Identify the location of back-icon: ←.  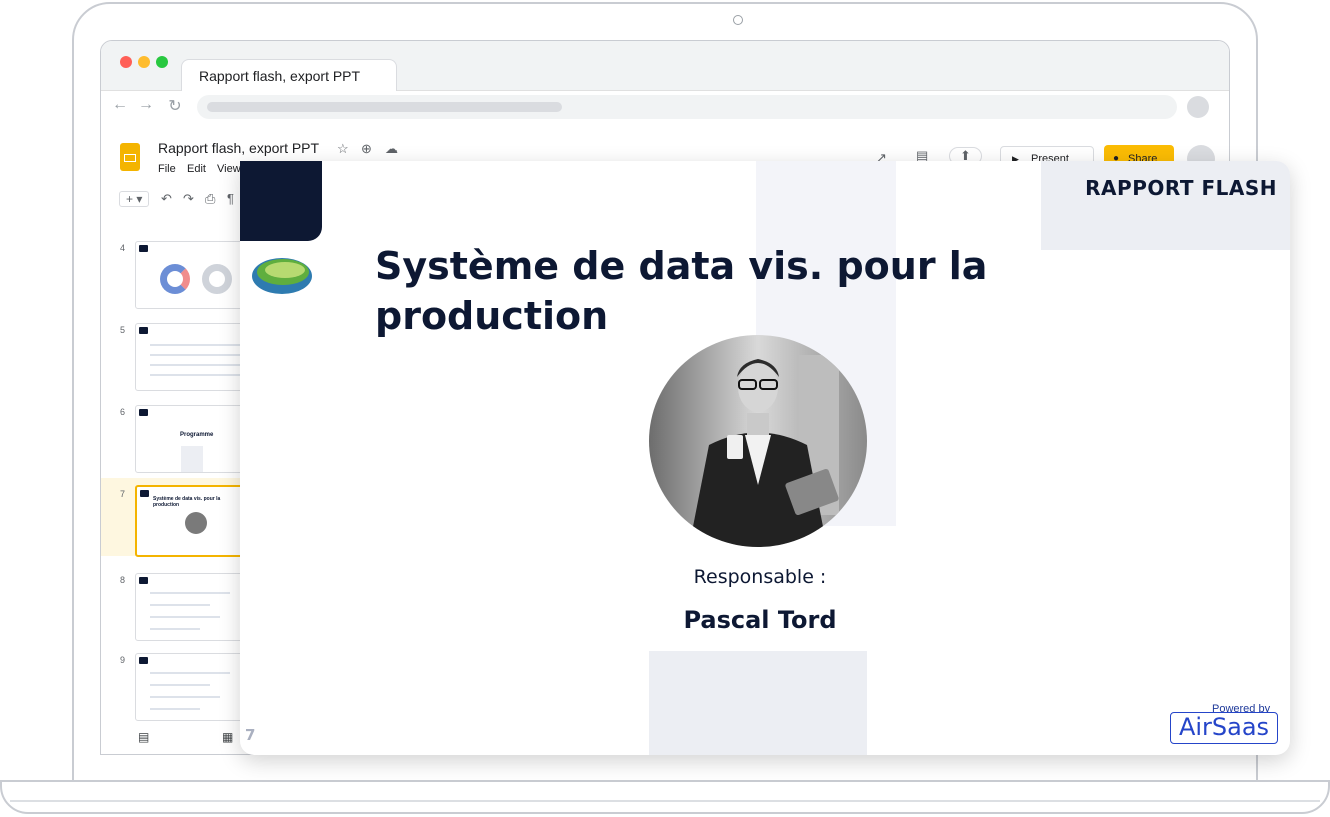
(120, 105).